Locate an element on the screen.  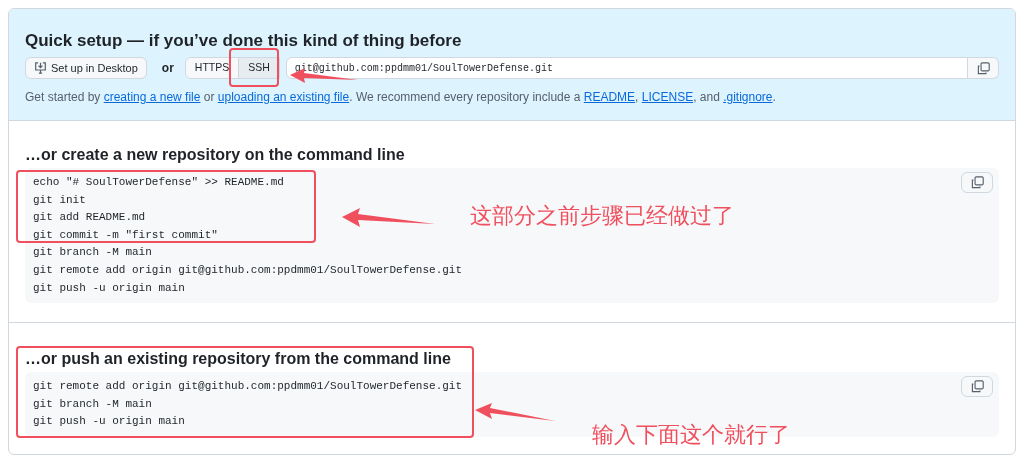
protocol-tab: HTTPS is located at coordinates (212, 68).